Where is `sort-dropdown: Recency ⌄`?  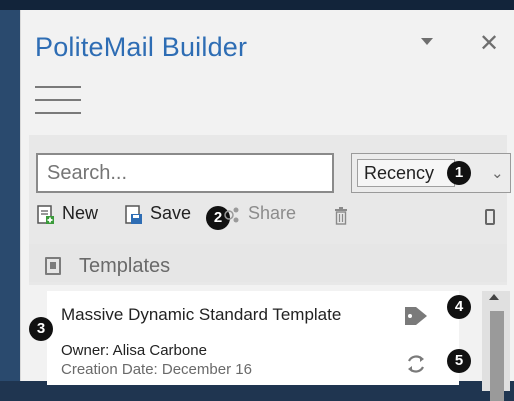
sort-dropdown: Recency ⌄ is located at coordinates (431, 173).